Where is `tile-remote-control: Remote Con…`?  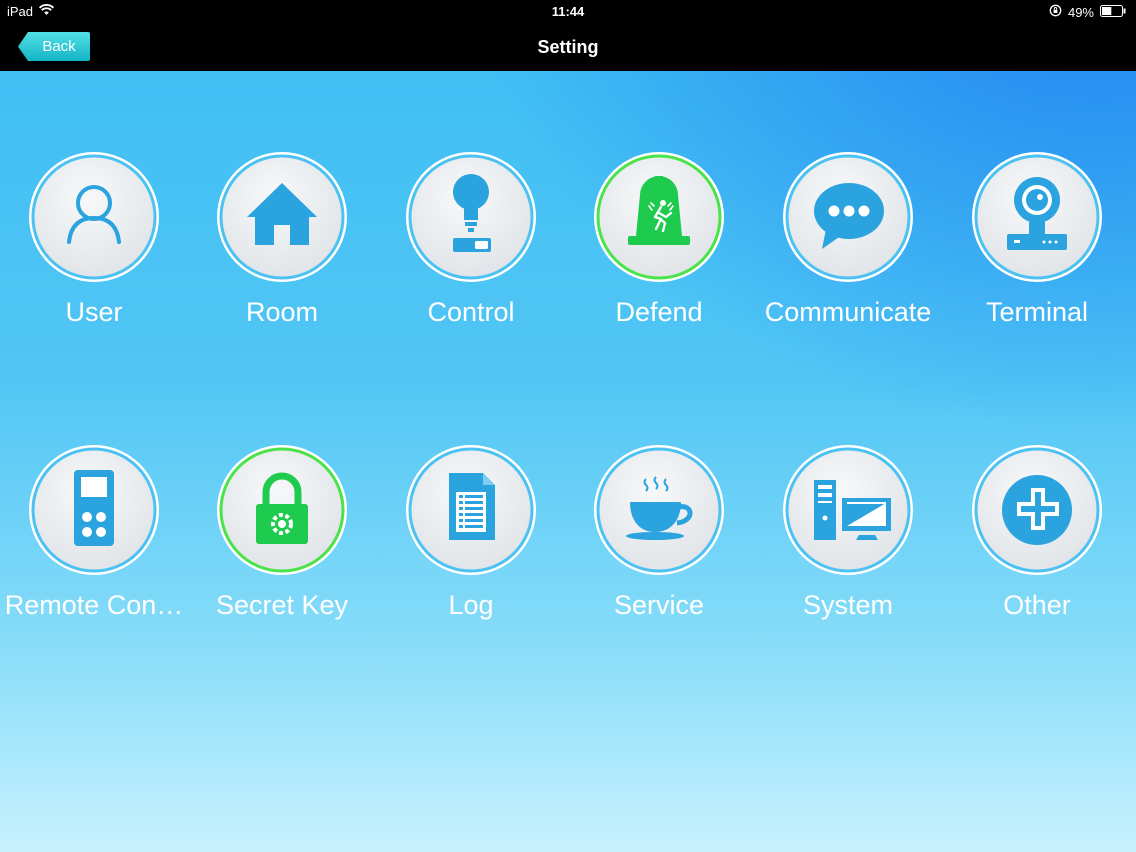
tile-remote-control: Remote Con… is located at coordinates (94, 544).